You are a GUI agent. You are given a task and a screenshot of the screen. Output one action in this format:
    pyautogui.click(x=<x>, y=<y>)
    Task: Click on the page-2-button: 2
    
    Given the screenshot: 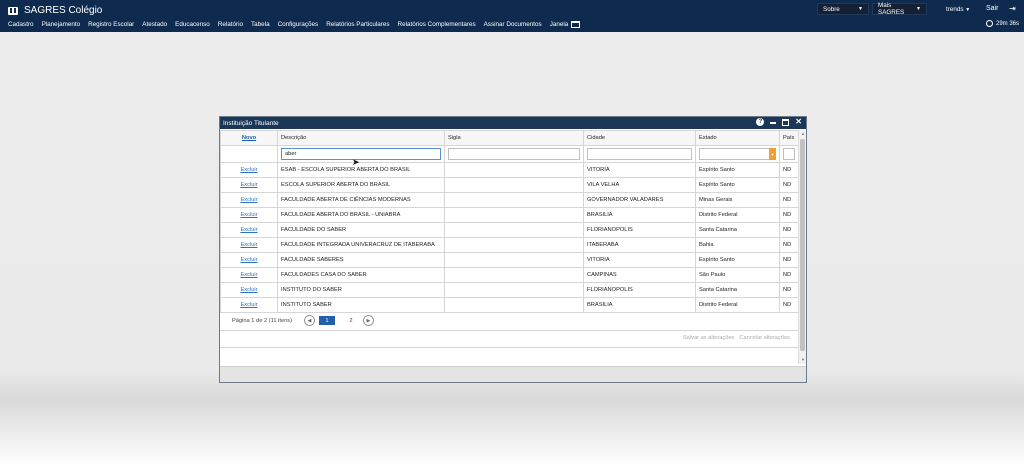 What is the action you would take?
    pyautogui.click(x=351, y=320)
    